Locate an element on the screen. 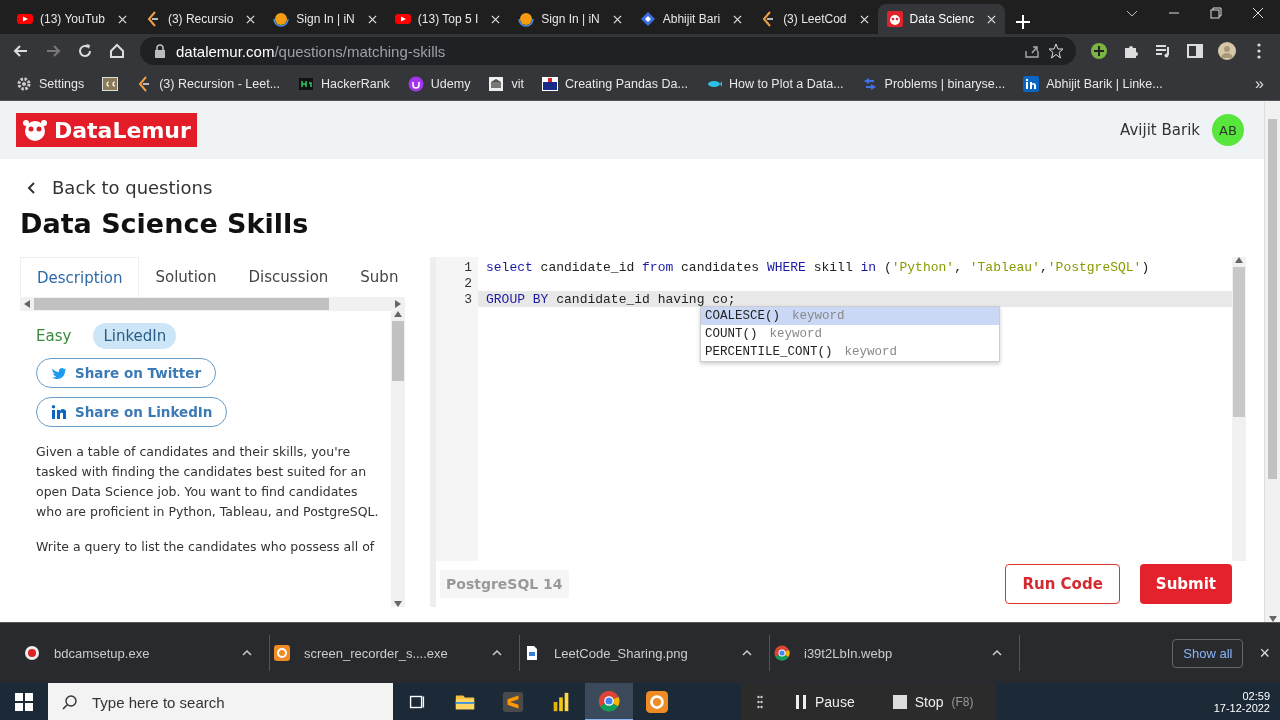 This screenshot has height=720, width=1280. bookmark: vit is located at coordinates (506, 84).